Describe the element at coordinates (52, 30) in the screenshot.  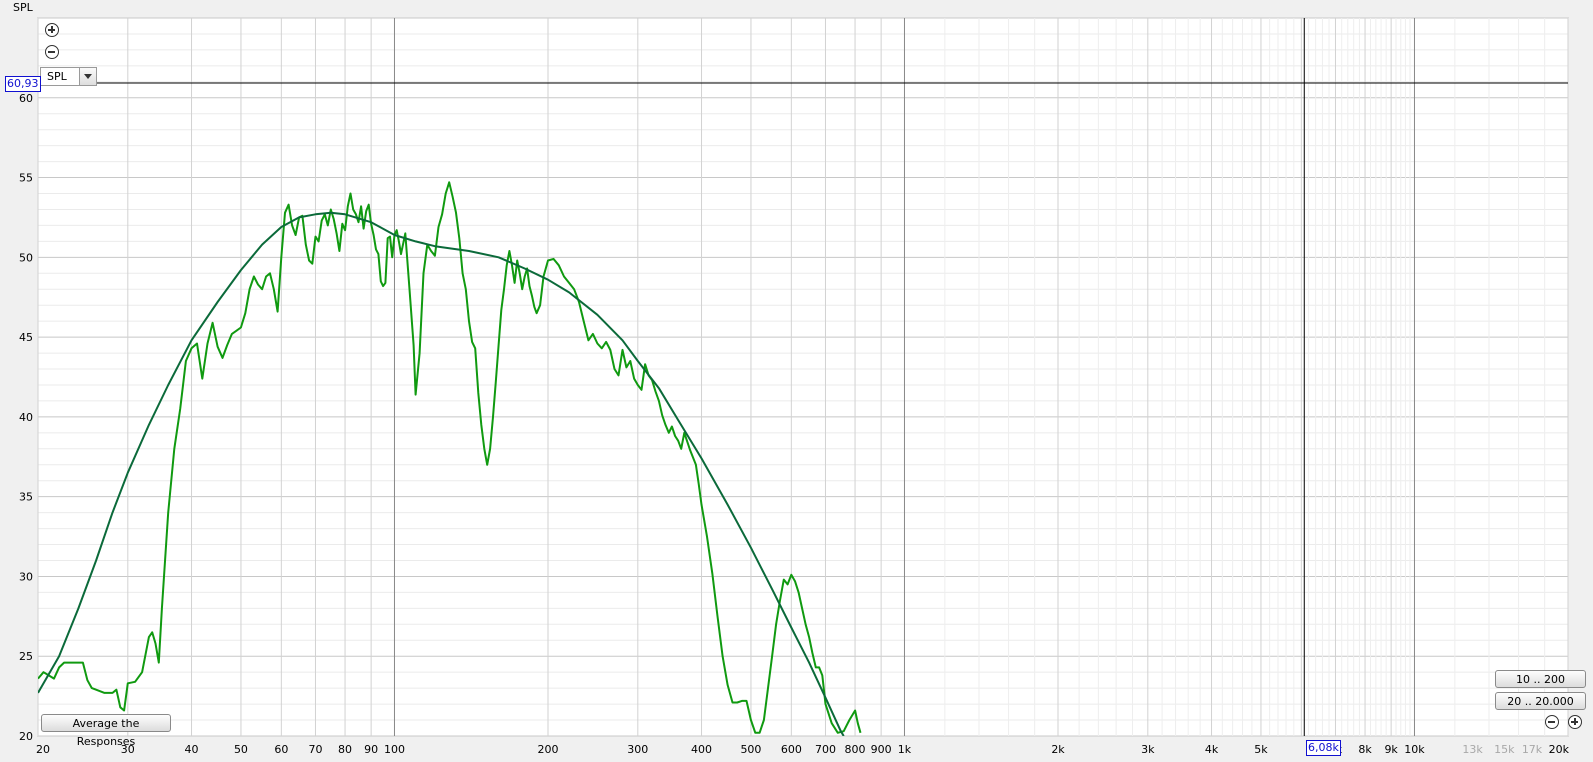
I see `vertical-zoom-in-icon` at that location.